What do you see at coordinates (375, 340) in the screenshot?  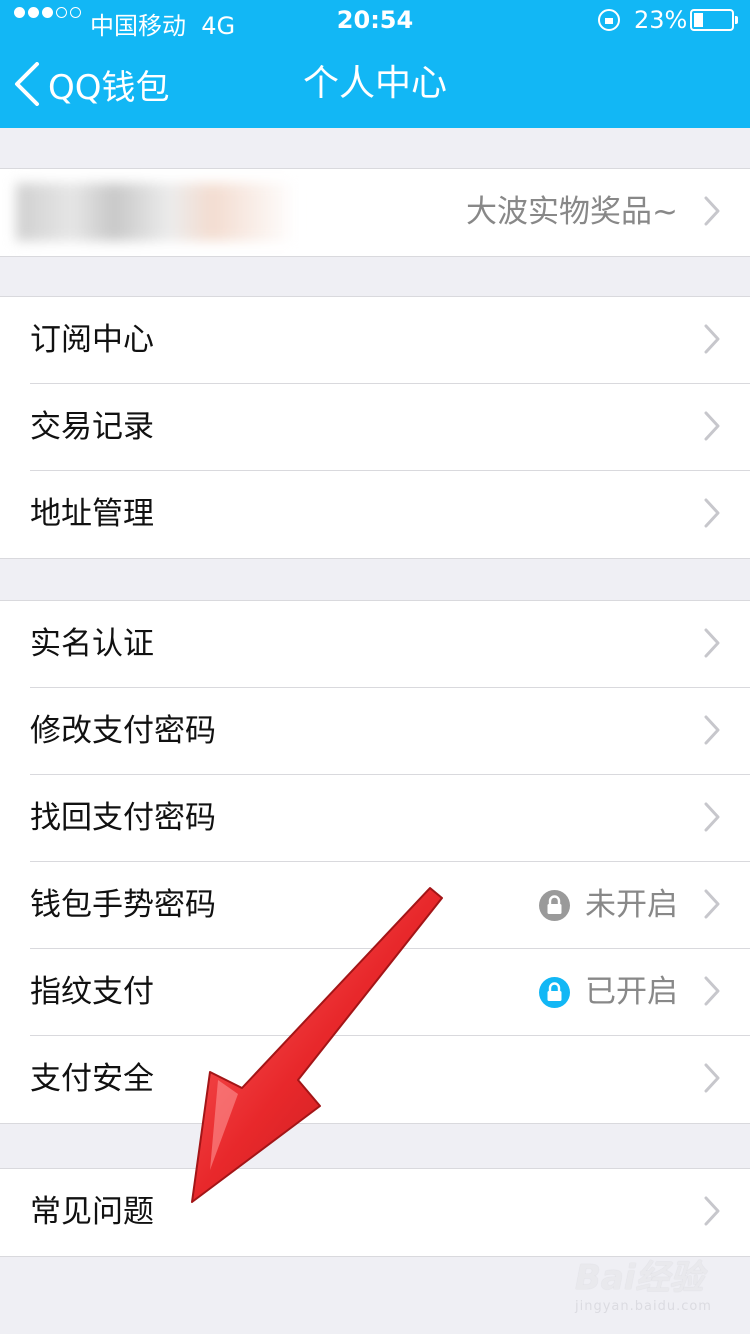 I see `menu-item-subscription: 订阅中心` at bounding box center [375, 340].